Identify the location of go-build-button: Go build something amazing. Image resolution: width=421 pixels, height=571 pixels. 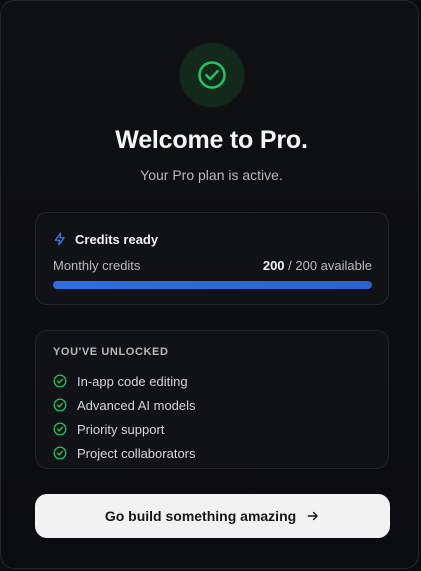
(212, 516).